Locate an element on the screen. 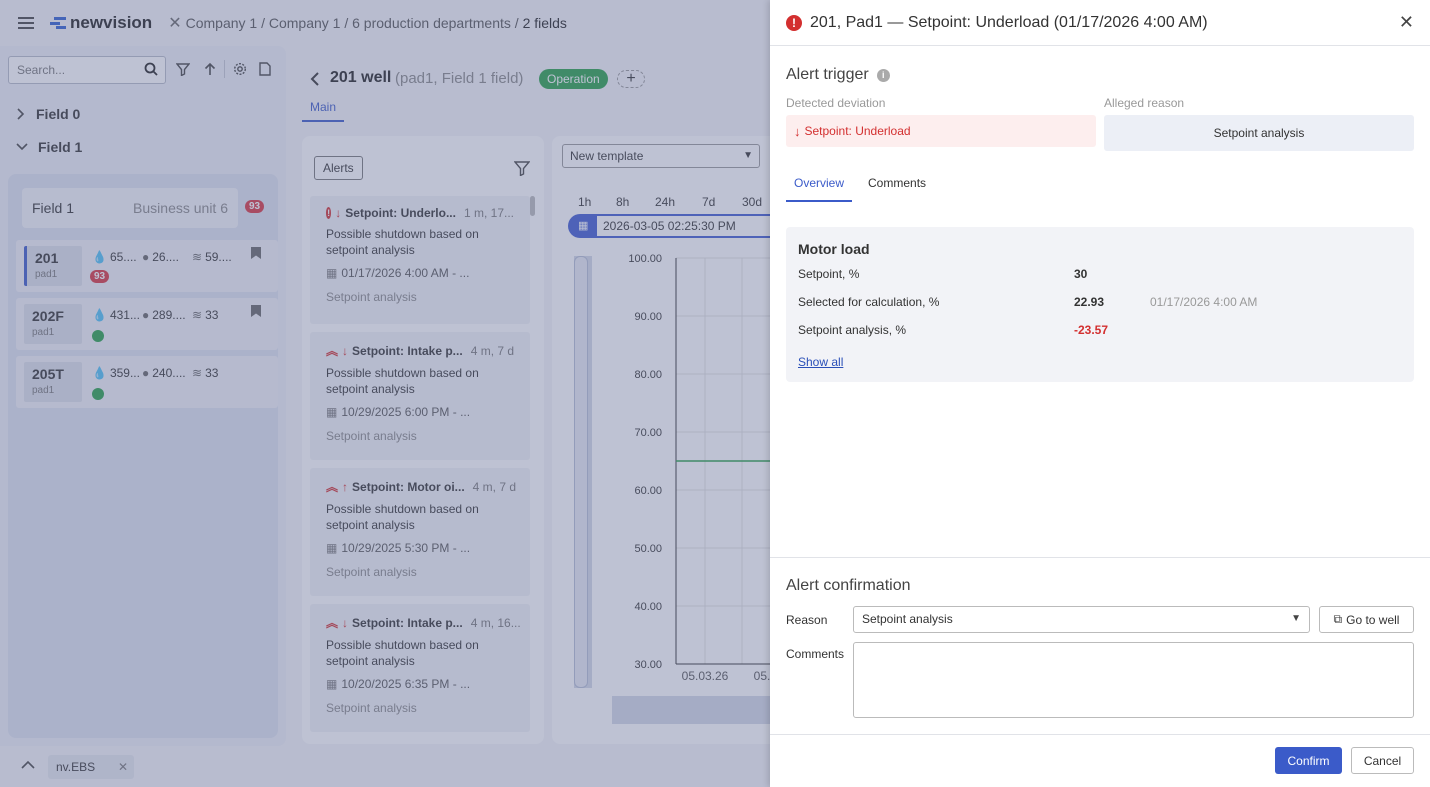 This screenshot has width=1430, height=787. external-link-icon: ⧉ is located at coordinates (1338, 619).